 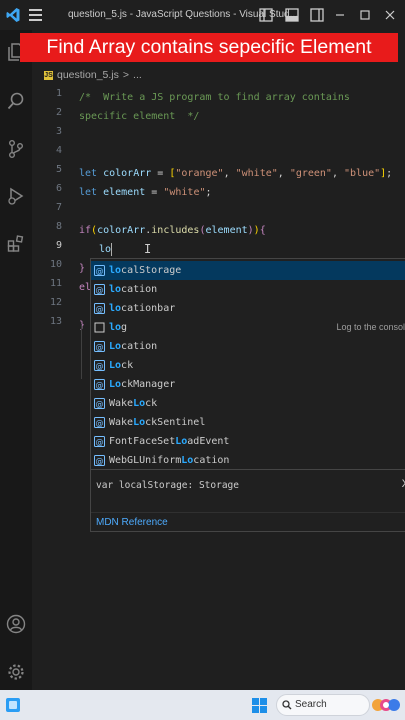 I want to click on typed-text: lo, so click(x=105, y=249).